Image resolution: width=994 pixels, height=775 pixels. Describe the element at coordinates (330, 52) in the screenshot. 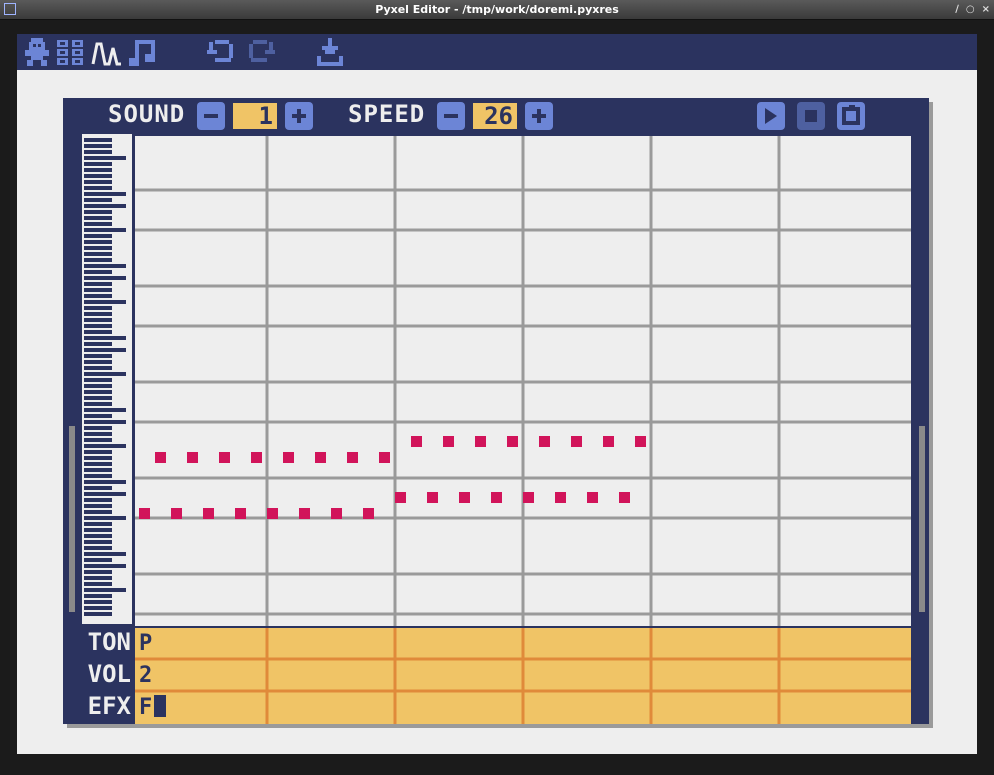

I see `download-icon` at that location.